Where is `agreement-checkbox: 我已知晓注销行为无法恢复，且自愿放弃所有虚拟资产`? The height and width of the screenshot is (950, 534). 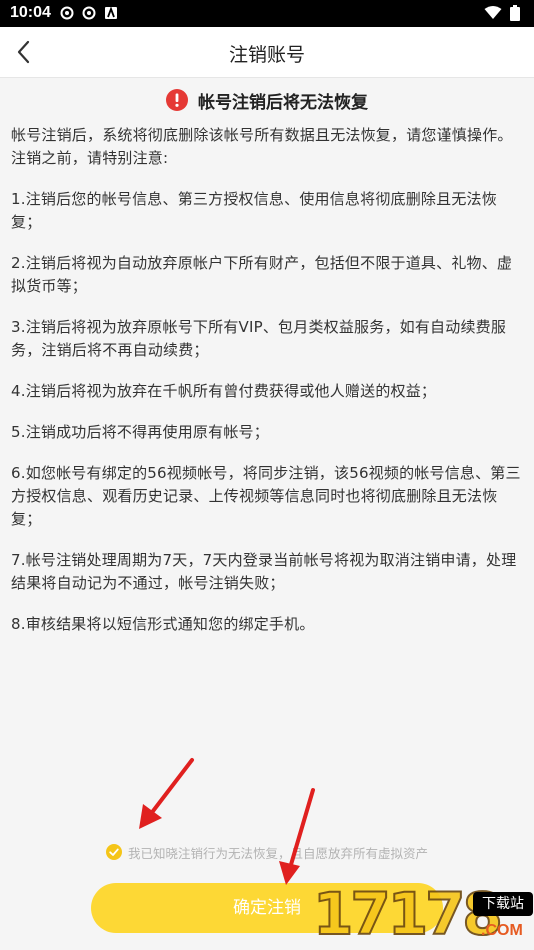
agreement-checkbox: 我已知晓注销行为无法恢复，且自愿放弃所有虚拟资产 is located at coordinates (267, 852).